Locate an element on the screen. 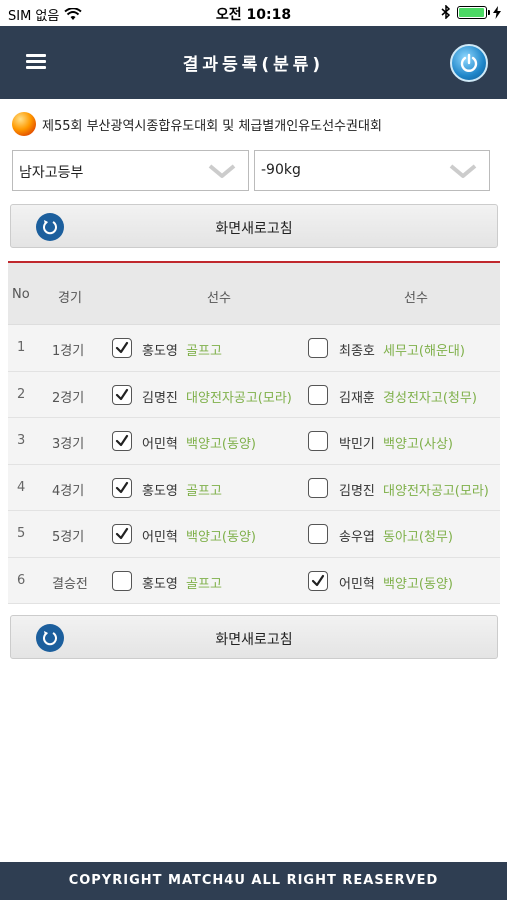  weight-select: -90kg is located at coordinates (372, 170).